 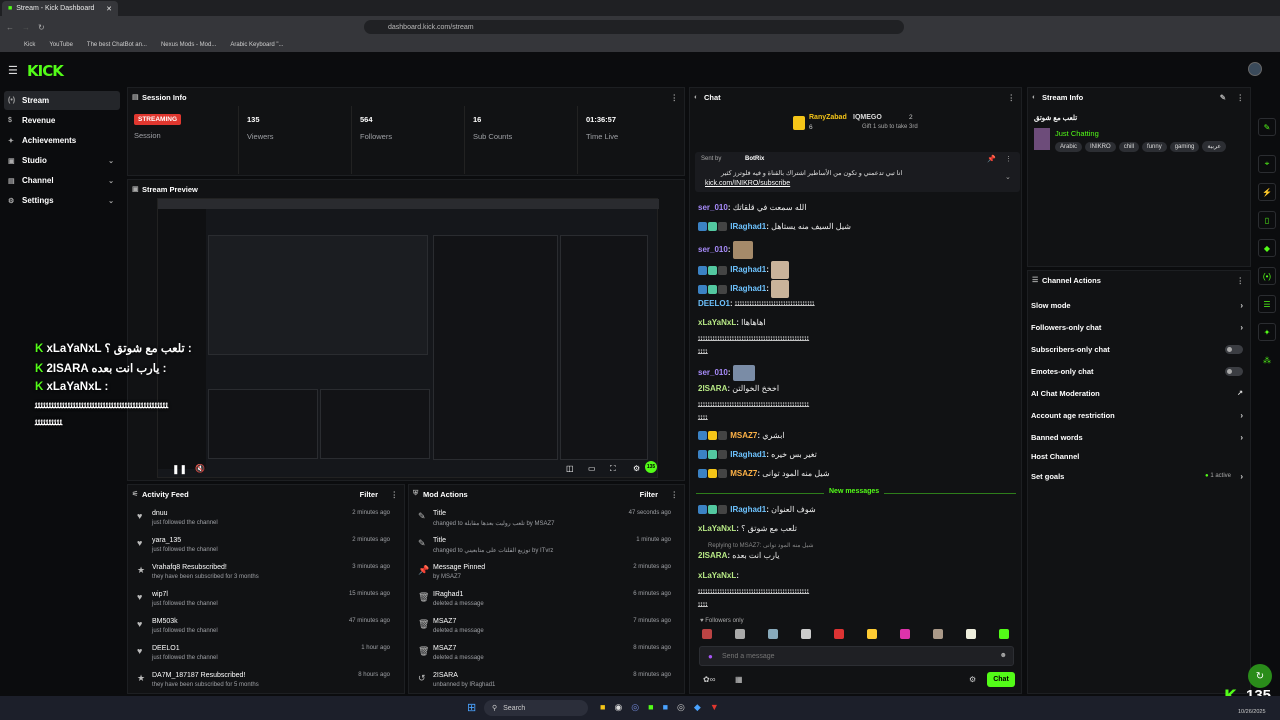 I want to click on reload-icon: ↻, so click(x=41, y=27).